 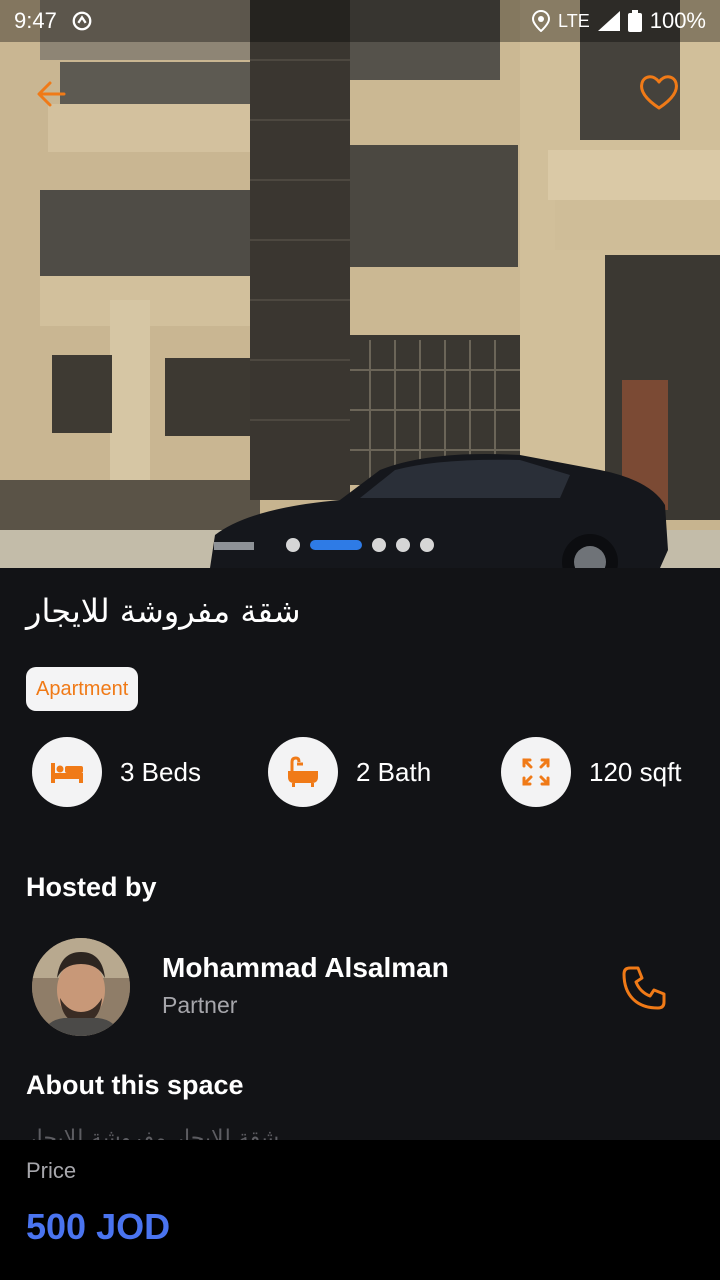 What do you see at coordinates (67, 772) in the screenshot?
I see `bed-icon` at bounding box center [67, 772].